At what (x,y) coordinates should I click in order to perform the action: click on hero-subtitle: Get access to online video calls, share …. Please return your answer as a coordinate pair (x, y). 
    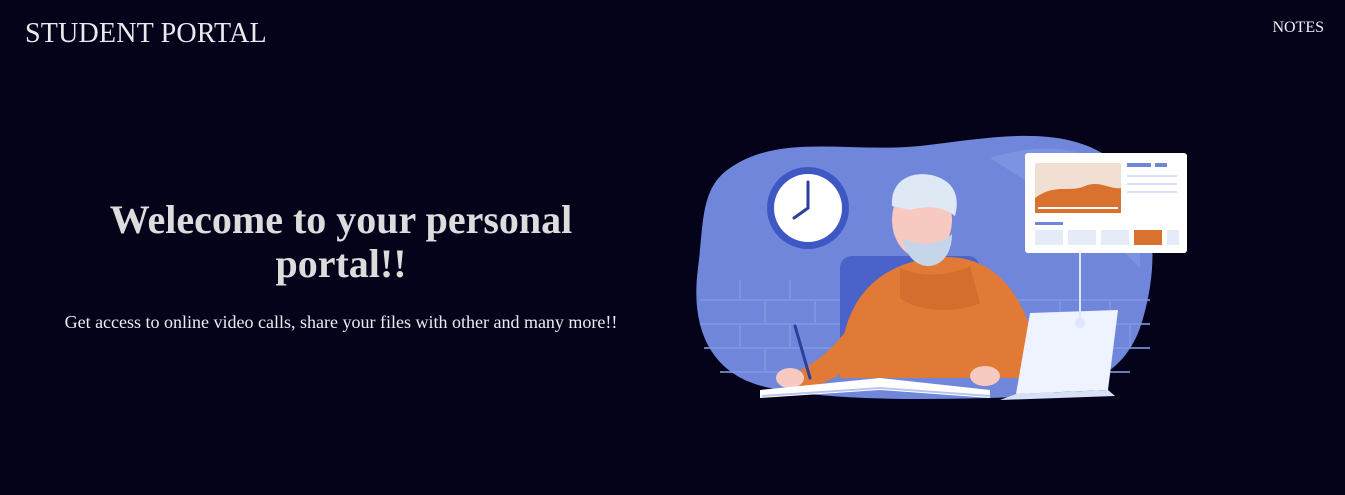
    Looking at the image, I should click on (341, 322).